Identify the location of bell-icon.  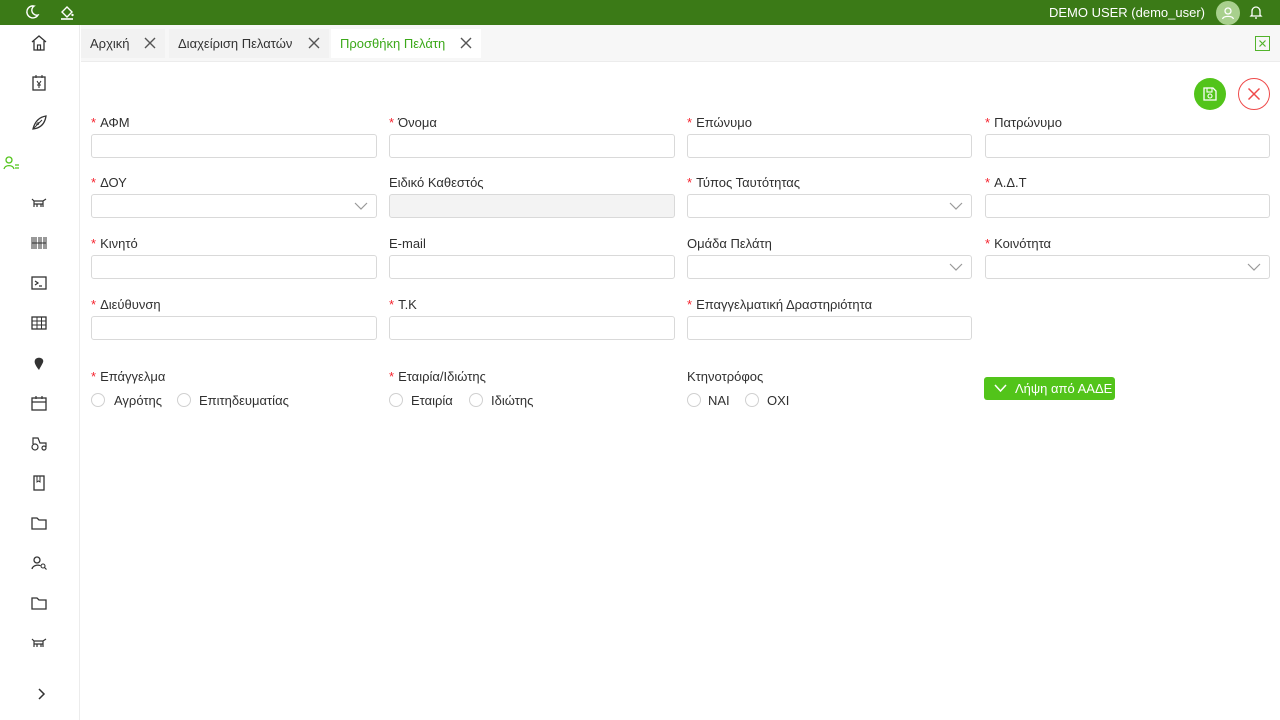
(1256, 12).